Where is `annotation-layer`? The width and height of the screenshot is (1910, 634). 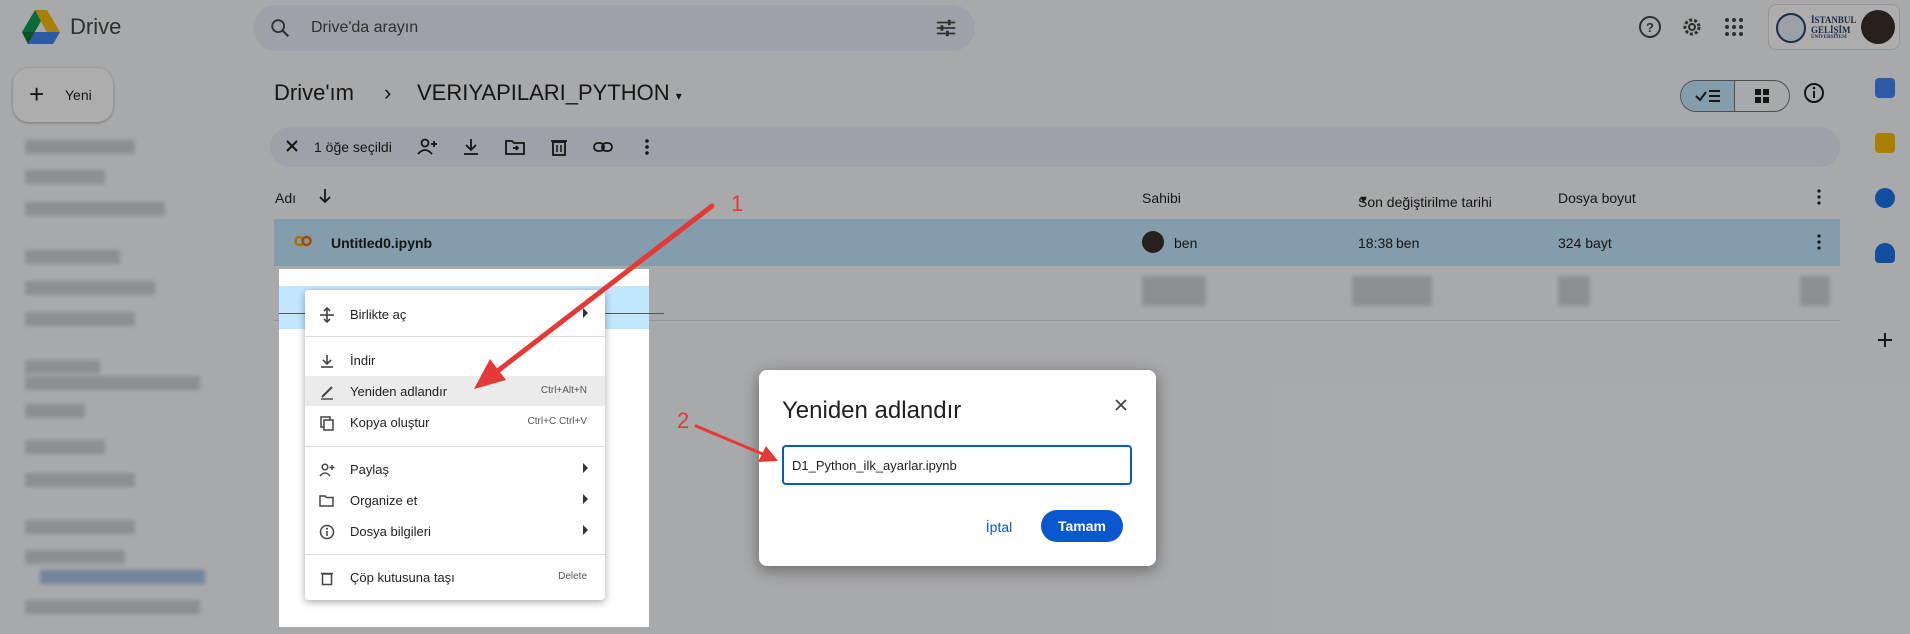
annotation-layer is located at coordinates (626, 332).